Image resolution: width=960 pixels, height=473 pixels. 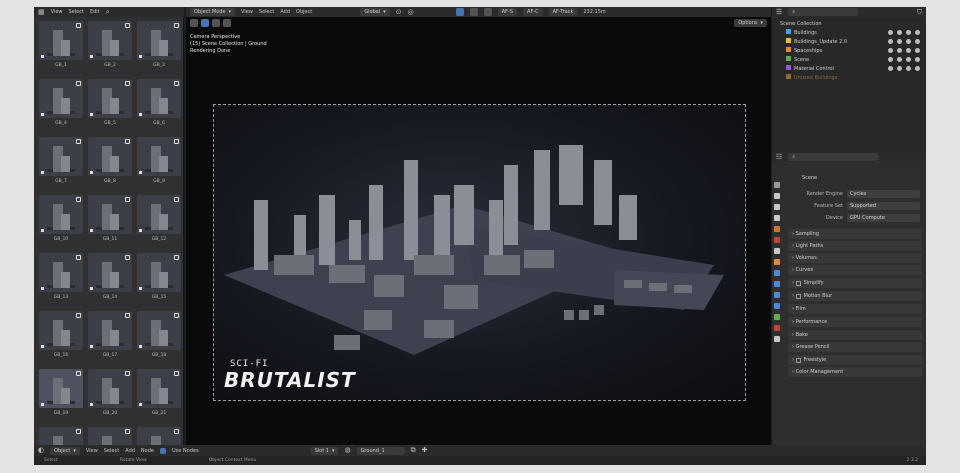 What do you see at coordinates (205, 23) in the screenshot?
I see `select-box-button` at bounding box center [205, 23].